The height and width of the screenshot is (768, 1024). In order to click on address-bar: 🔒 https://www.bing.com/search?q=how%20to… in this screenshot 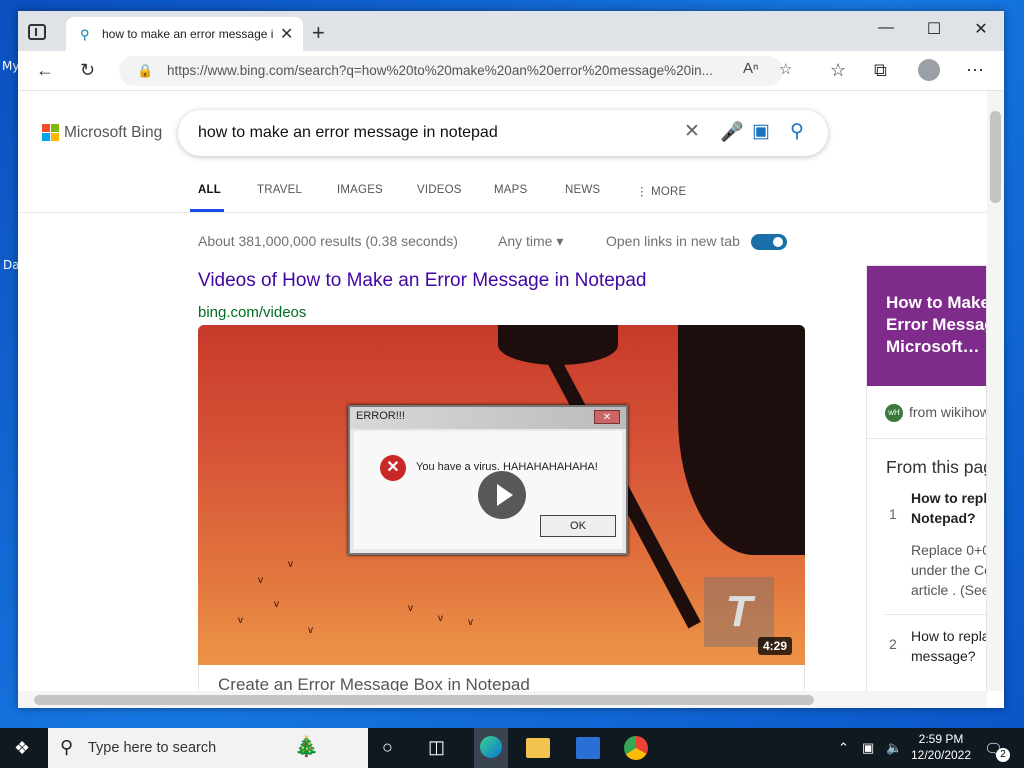, I will do `click(455, 71)`.